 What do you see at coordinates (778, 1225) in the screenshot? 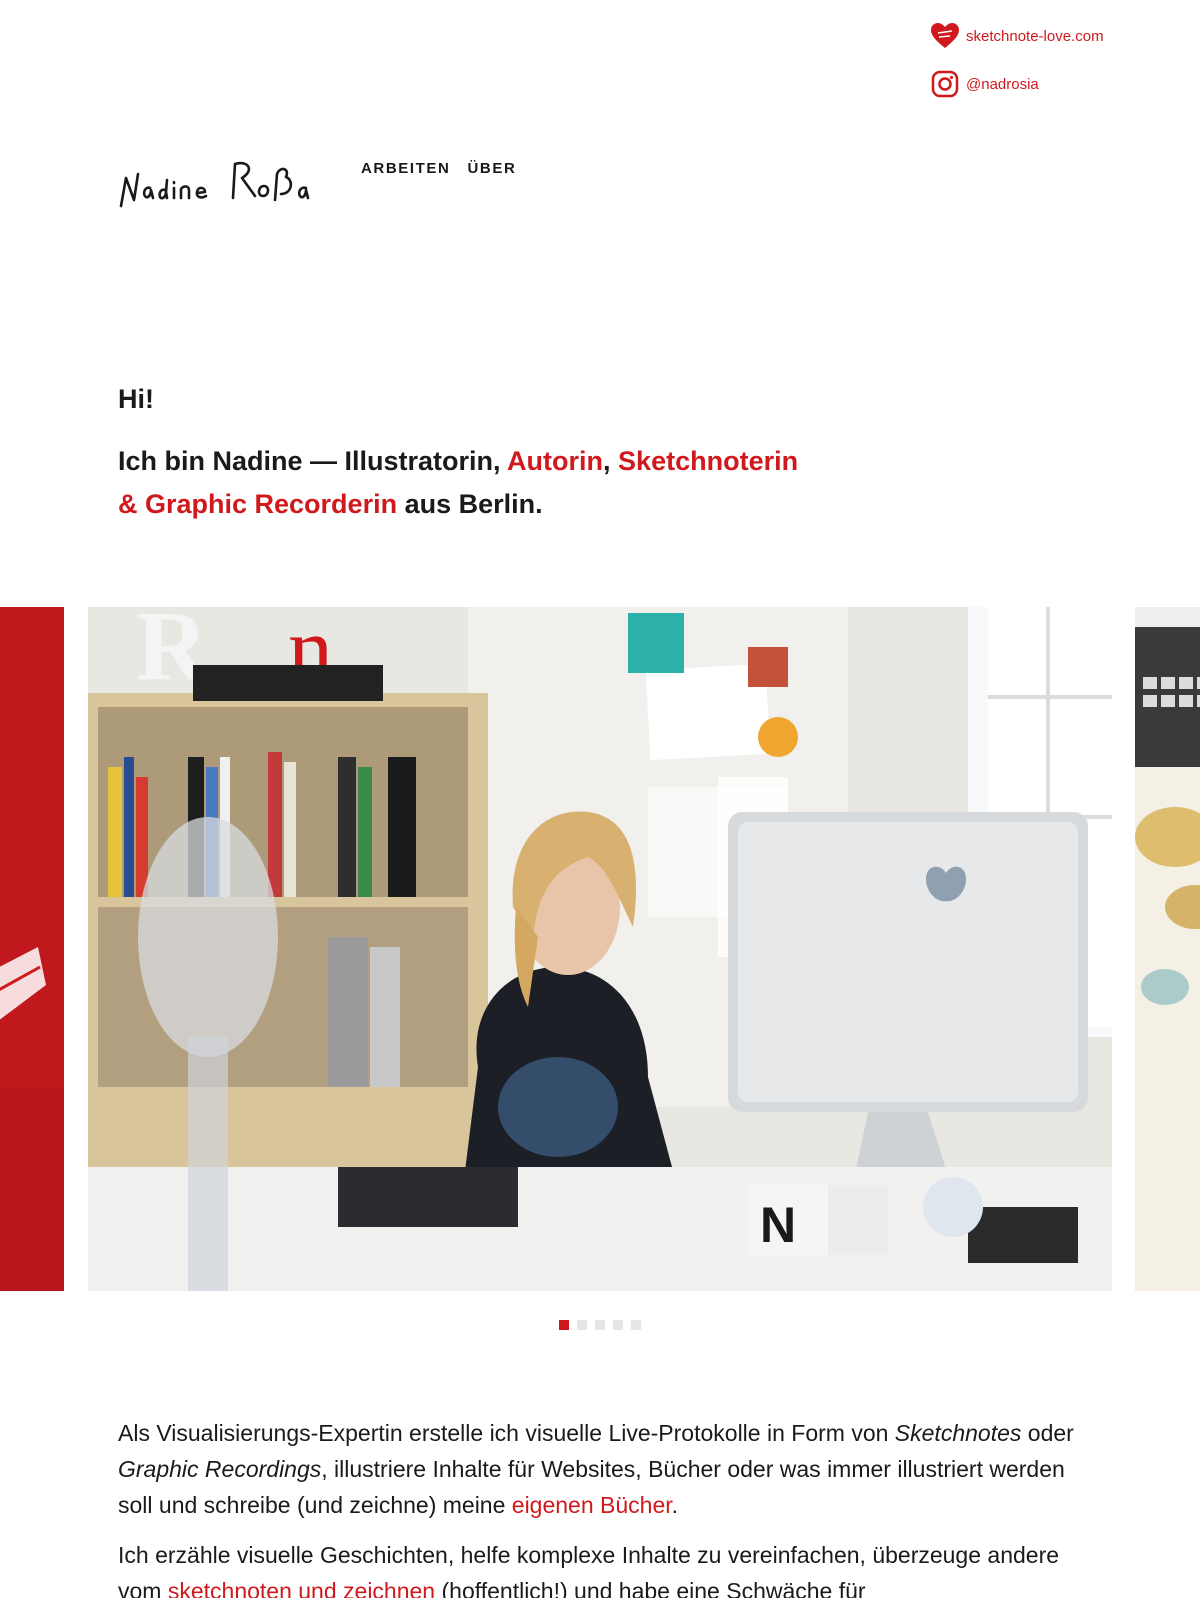
I see `svg-text: N` at bounding box center [778, 1225].